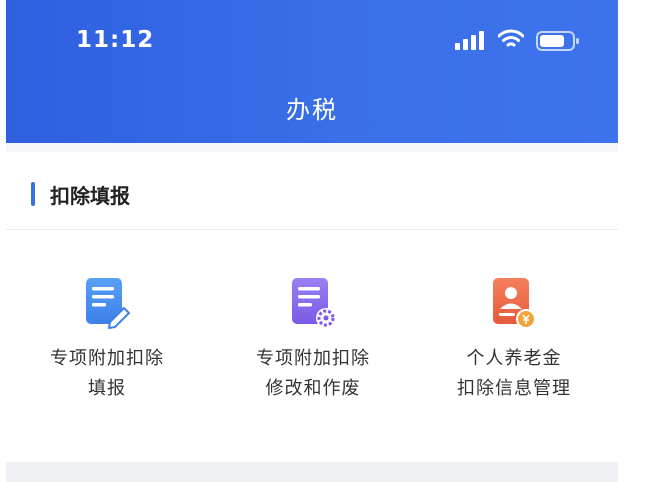 This screenshot has width=646, height=482. I want to click on item-pension-deduction: 个人养老金 扣除信息管理, so click(514, 339).